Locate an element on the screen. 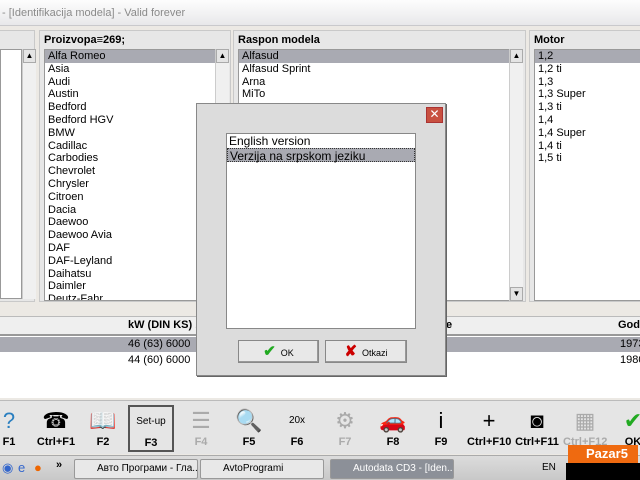 The image size is (640, 480). toolbar-button-f6: 20x F6 is located at coordinates (297, 428).